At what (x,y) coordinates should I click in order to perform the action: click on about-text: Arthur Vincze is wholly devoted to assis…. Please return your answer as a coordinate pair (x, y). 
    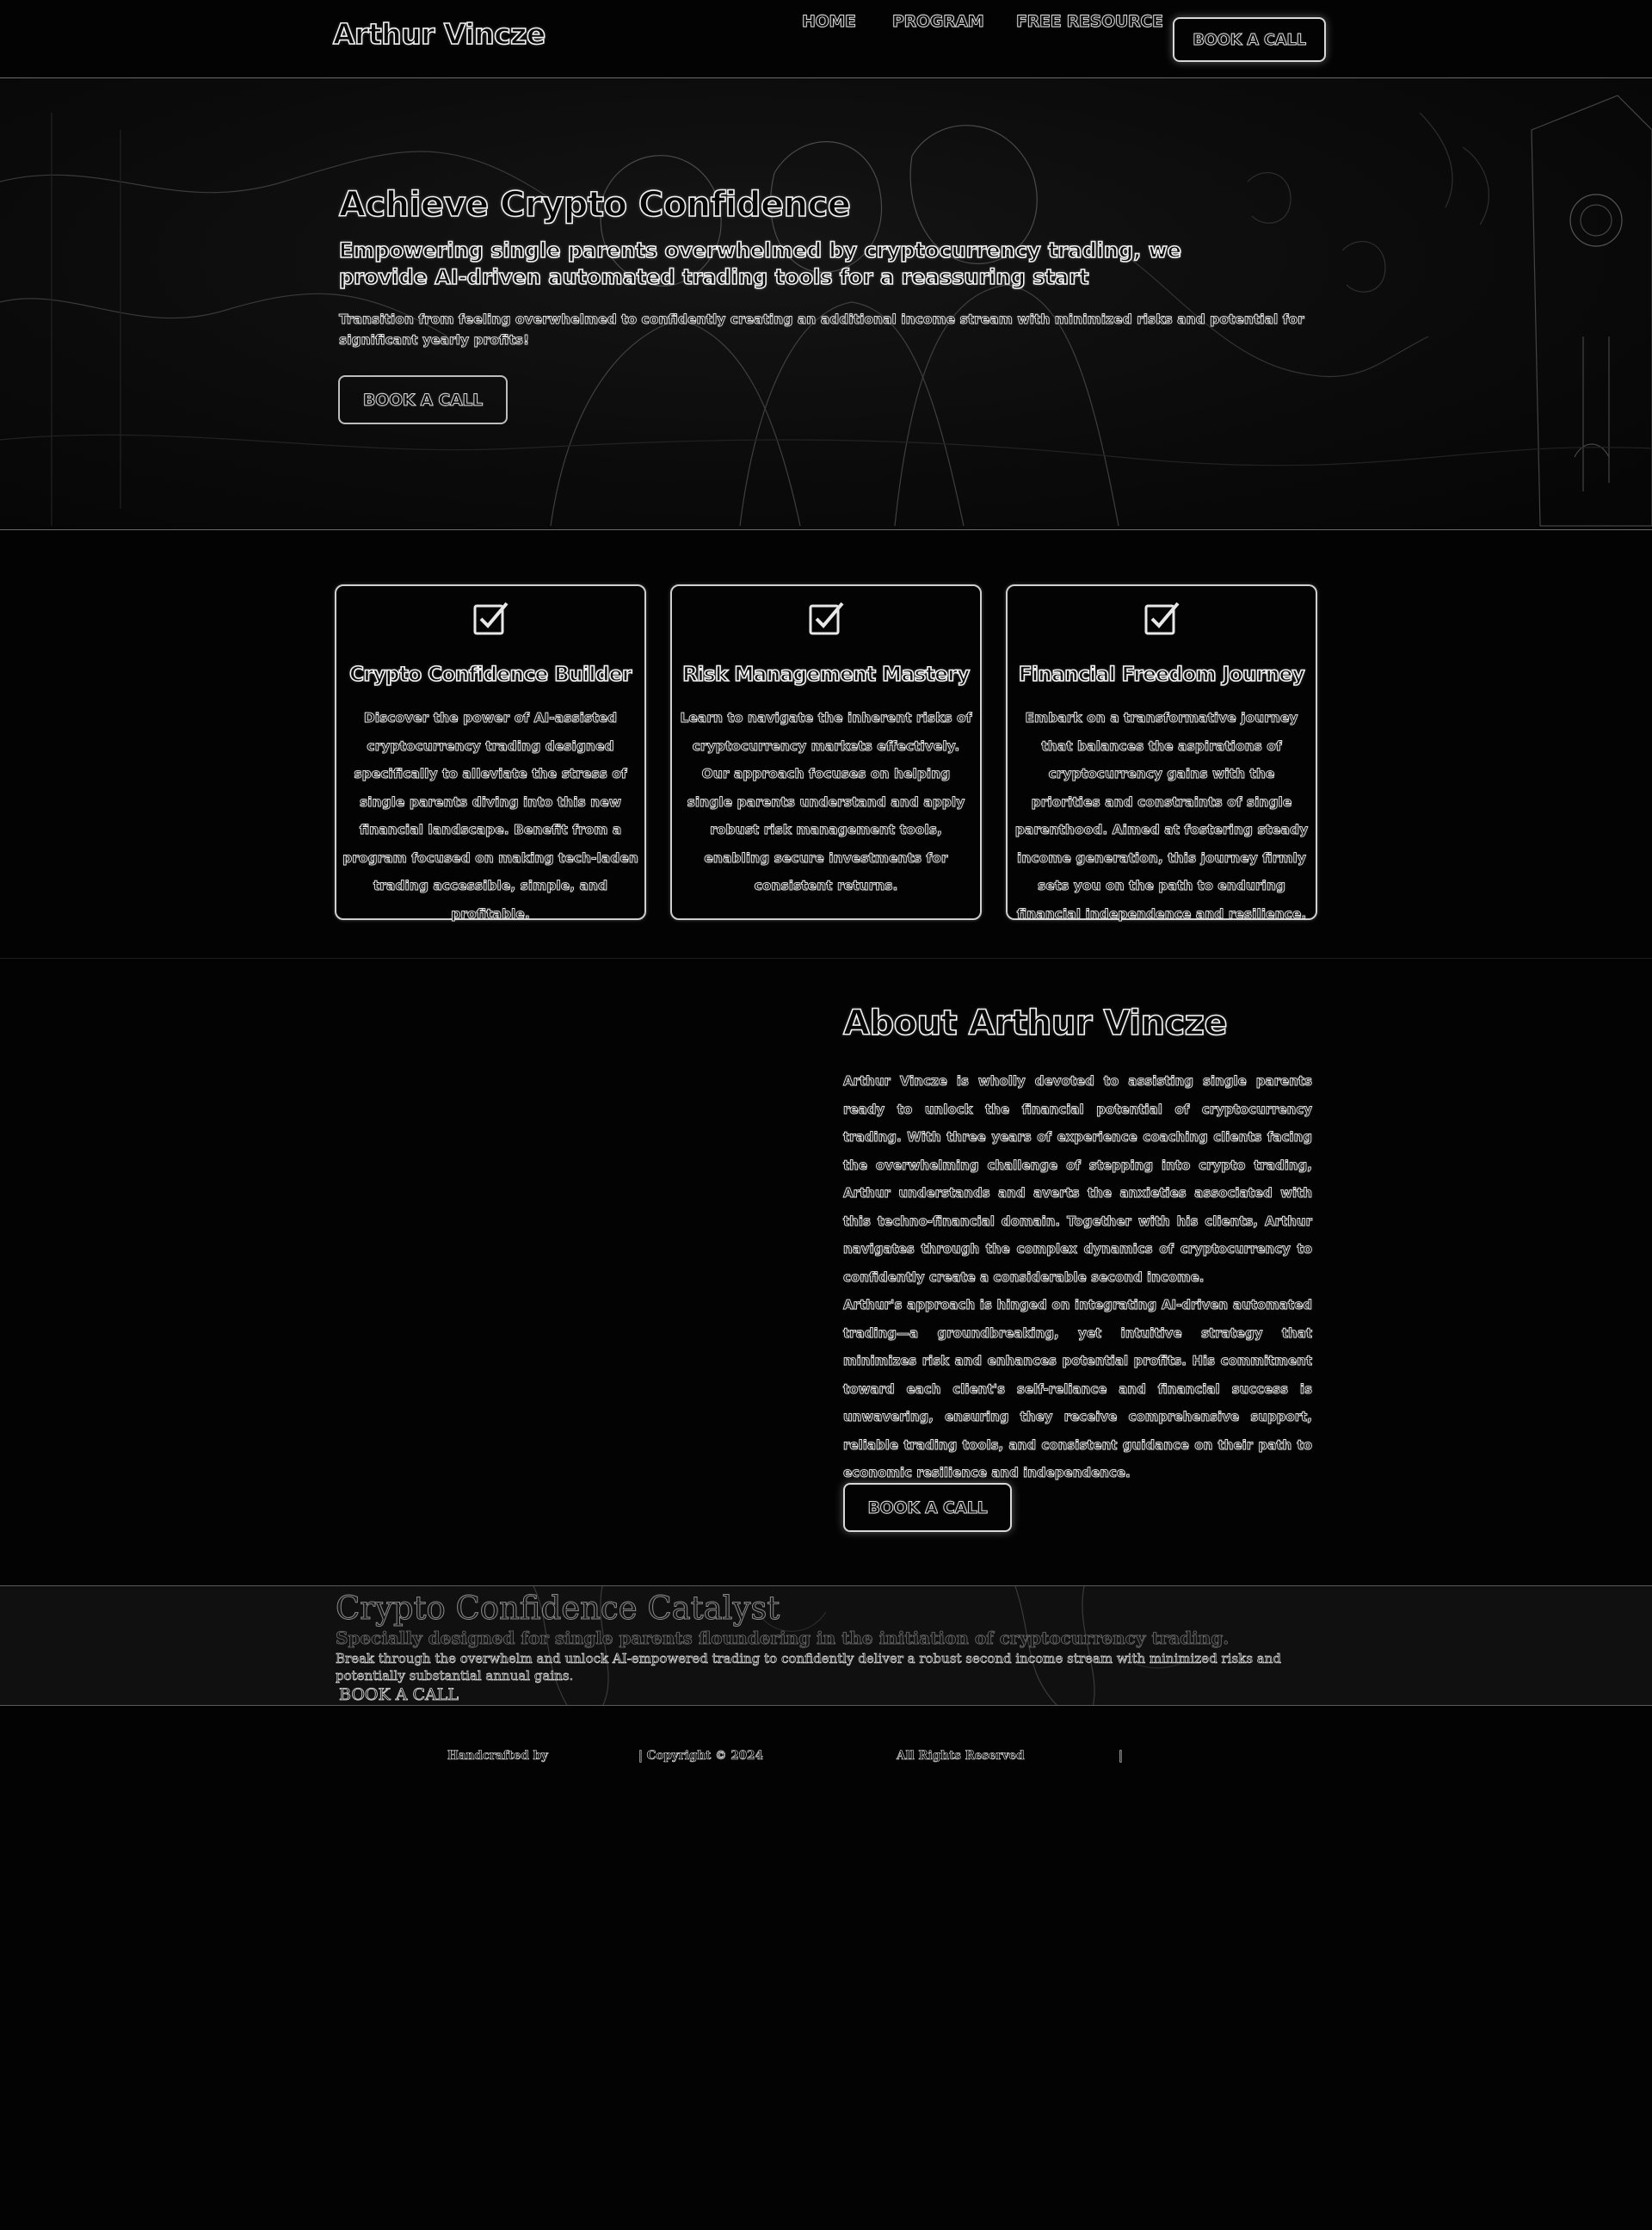
    Looking at the image, I should click on (1078, 1277).